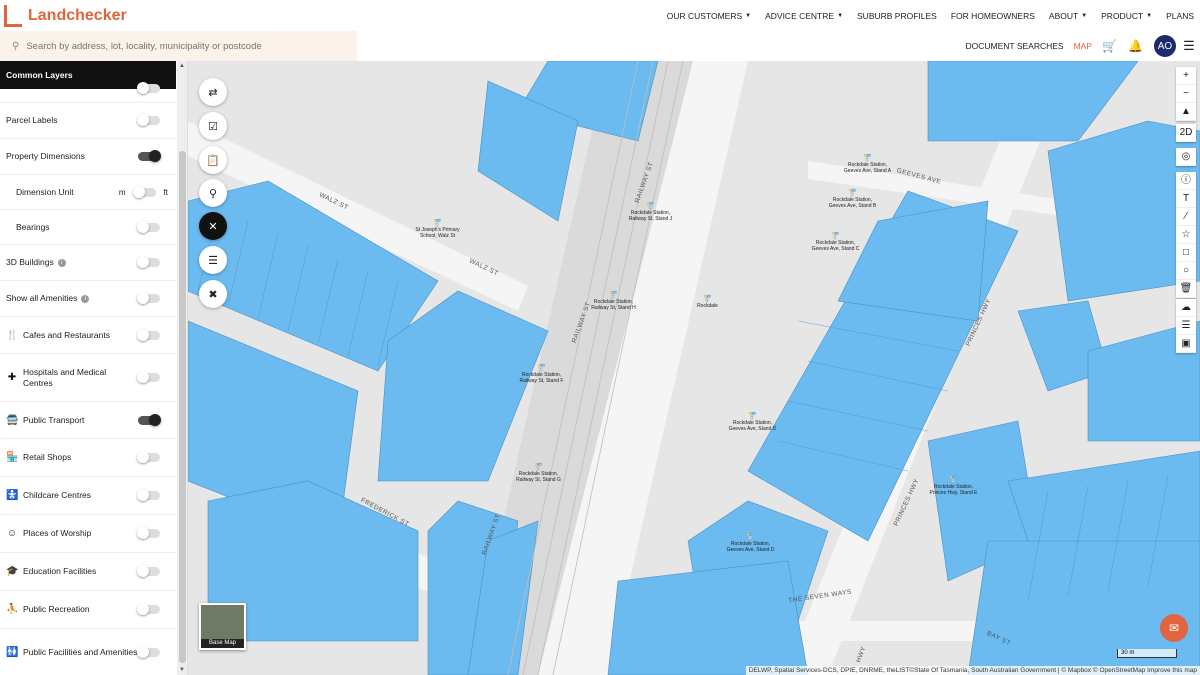 The height and width of the screenshot is (675, 1200). What do you see at coordinates (804, 16) in the screenshot?
I see `nav-item-advice-centre: ADVICE CENTRE ▼` at bounding box center [804, 16].